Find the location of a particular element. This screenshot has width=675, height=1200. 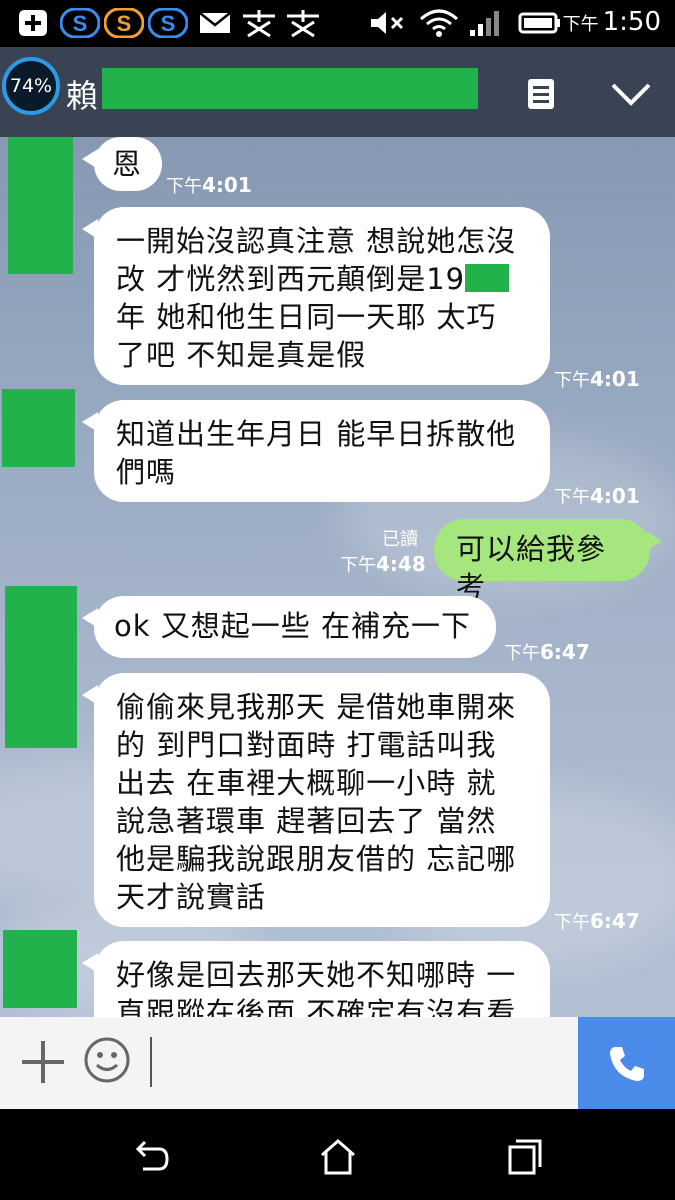

message-bubble: 知道出生年月日 能早日拆散他 們嗎 is located at coordinates (316, 451).